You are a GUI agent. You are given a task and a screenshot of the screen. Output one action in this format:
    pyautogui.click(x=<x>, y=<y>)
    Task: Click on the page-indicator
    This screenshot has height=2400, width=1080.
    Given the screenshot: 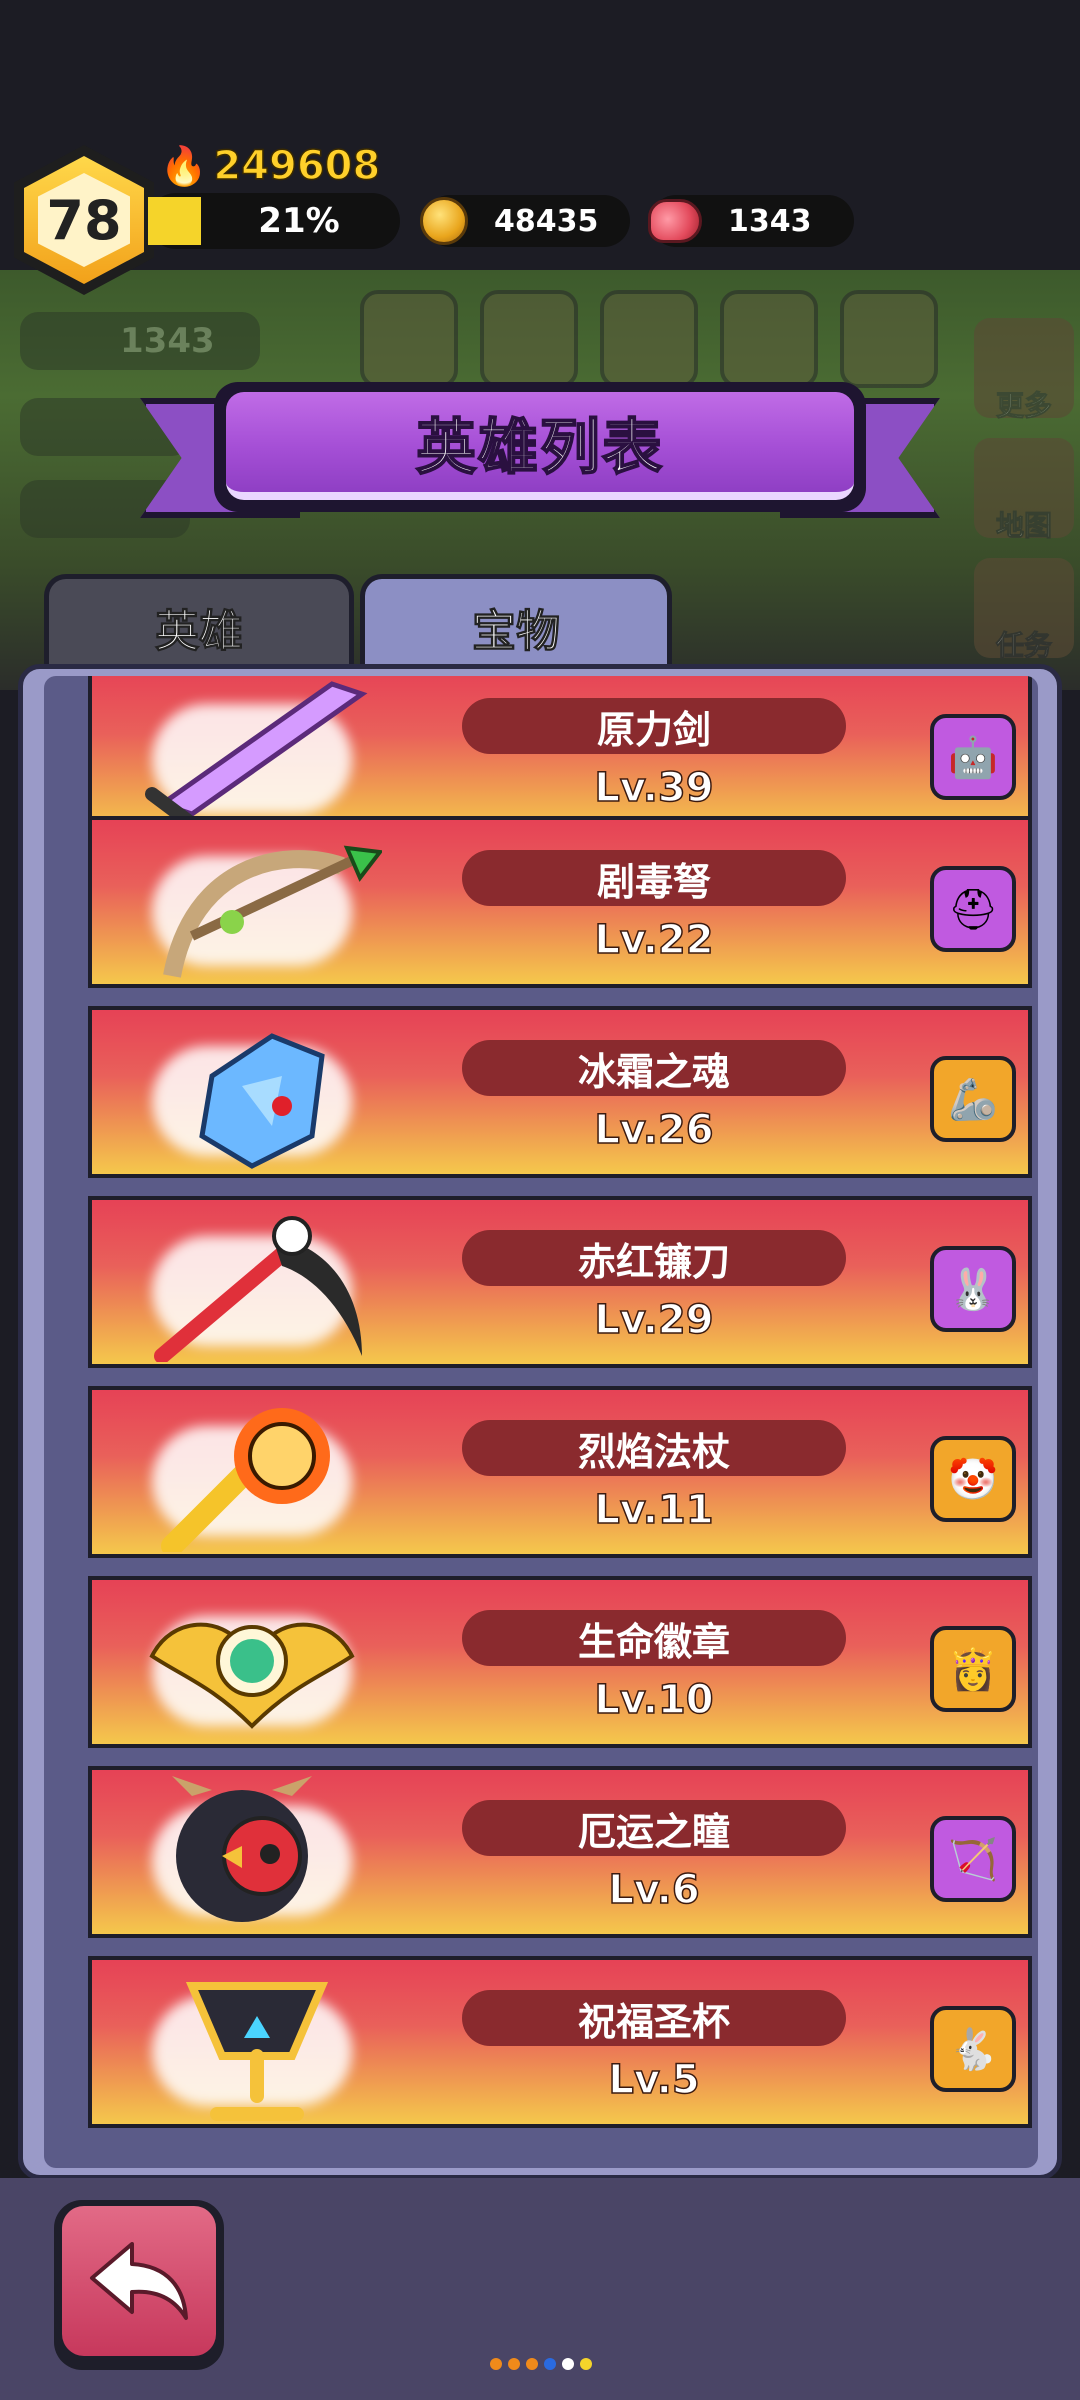 What is the action you would take?
    pyautogui.click(x=541, y=2364)
    